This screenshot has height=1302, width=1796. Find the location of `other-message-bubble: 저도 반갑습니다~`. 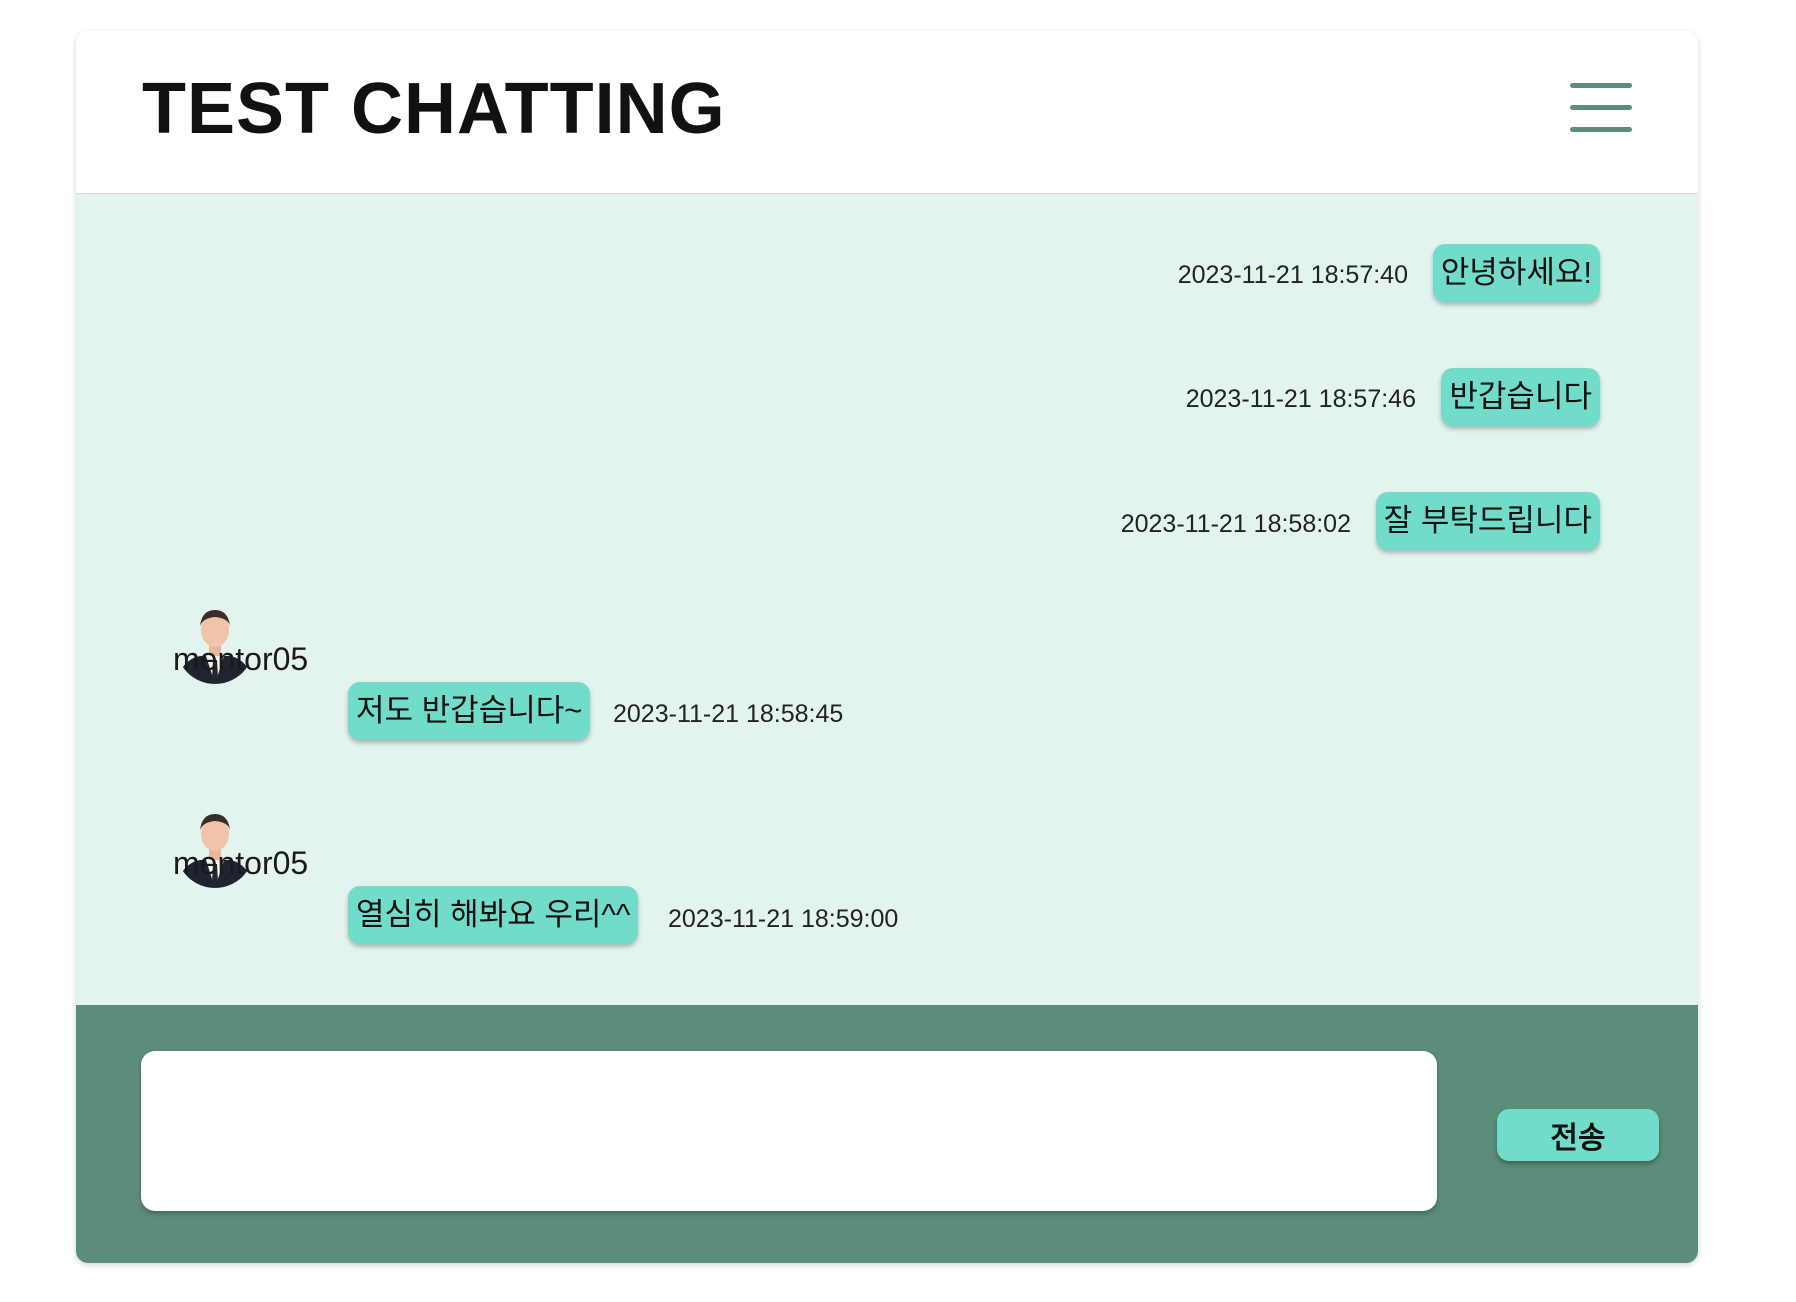

other-message-bubble: 저도 반갑습니다~ is located at coordinates (469, 711).